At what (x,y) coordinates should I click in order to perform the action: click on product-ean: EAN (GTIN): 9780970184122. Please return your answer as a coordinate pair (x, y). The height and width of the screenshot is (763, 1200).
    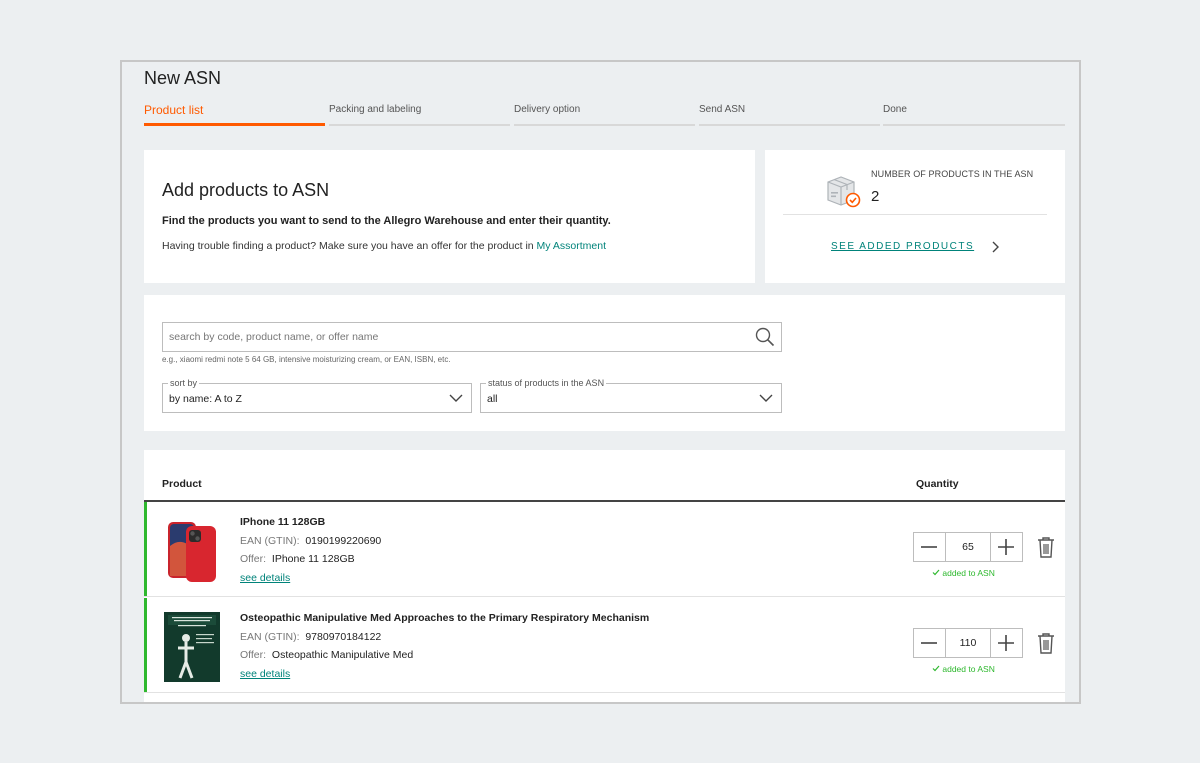
    Looking at the image, I should click on (311, 637).